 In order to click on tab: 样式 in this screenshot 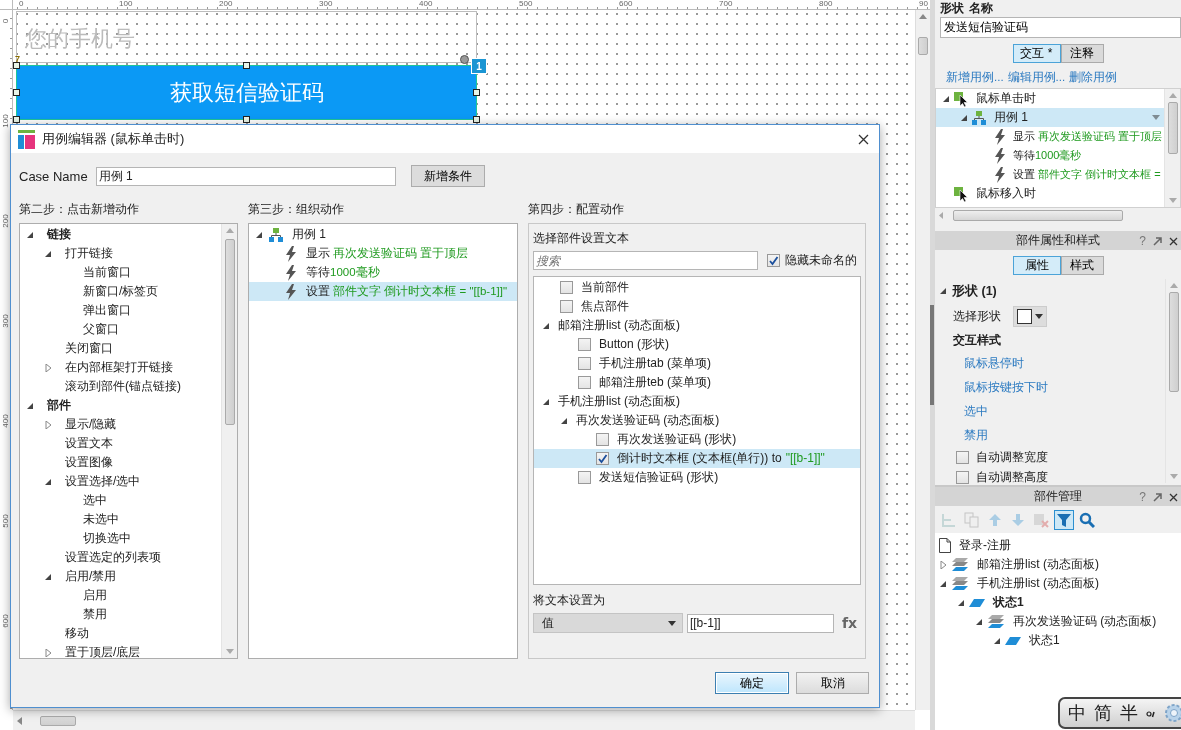, I will do `click(1082, 265)`.